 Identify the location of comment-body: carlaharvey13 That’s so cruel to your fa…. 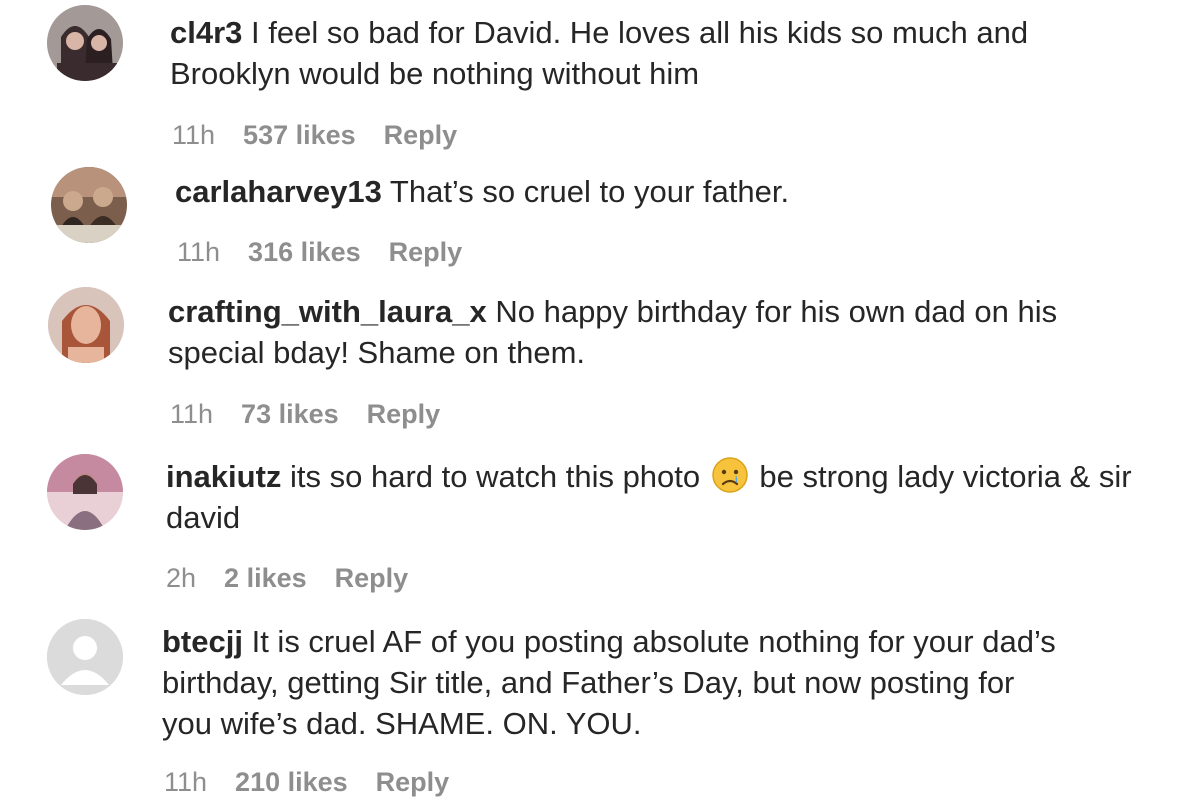
(665, 191).